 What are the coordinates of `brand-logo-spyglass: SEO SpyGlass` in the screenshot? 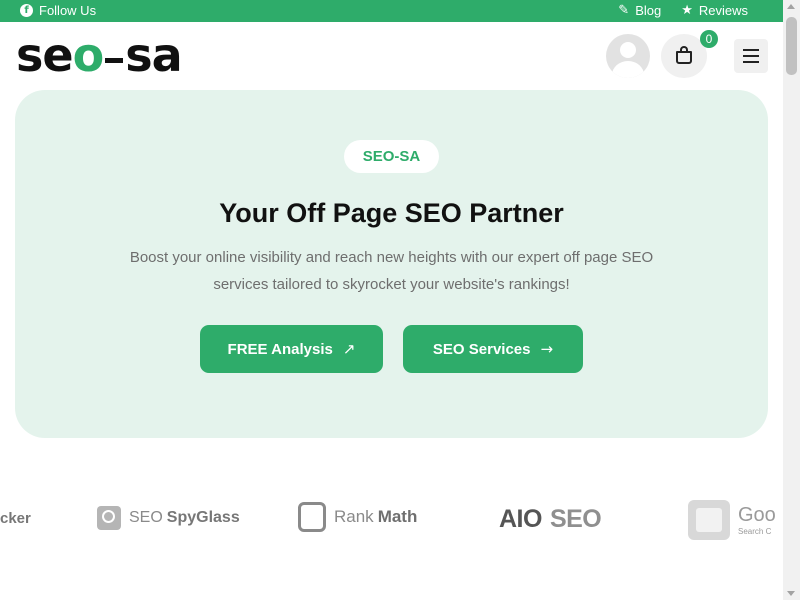 It's located at (168, 518).